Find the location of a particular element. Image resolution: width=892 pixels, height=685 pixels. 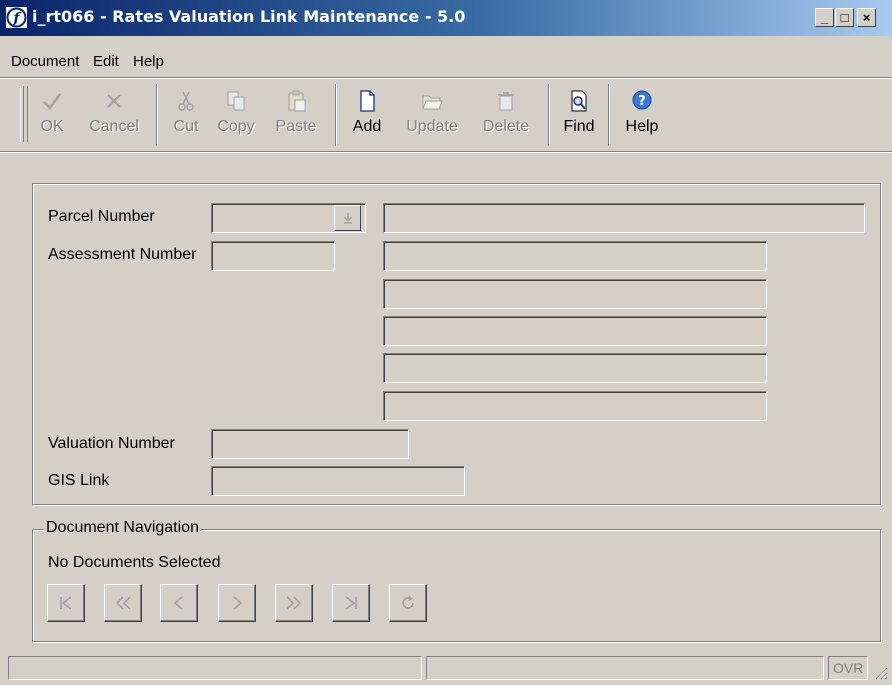

update-label: Update is located at coordinates (432, 126).